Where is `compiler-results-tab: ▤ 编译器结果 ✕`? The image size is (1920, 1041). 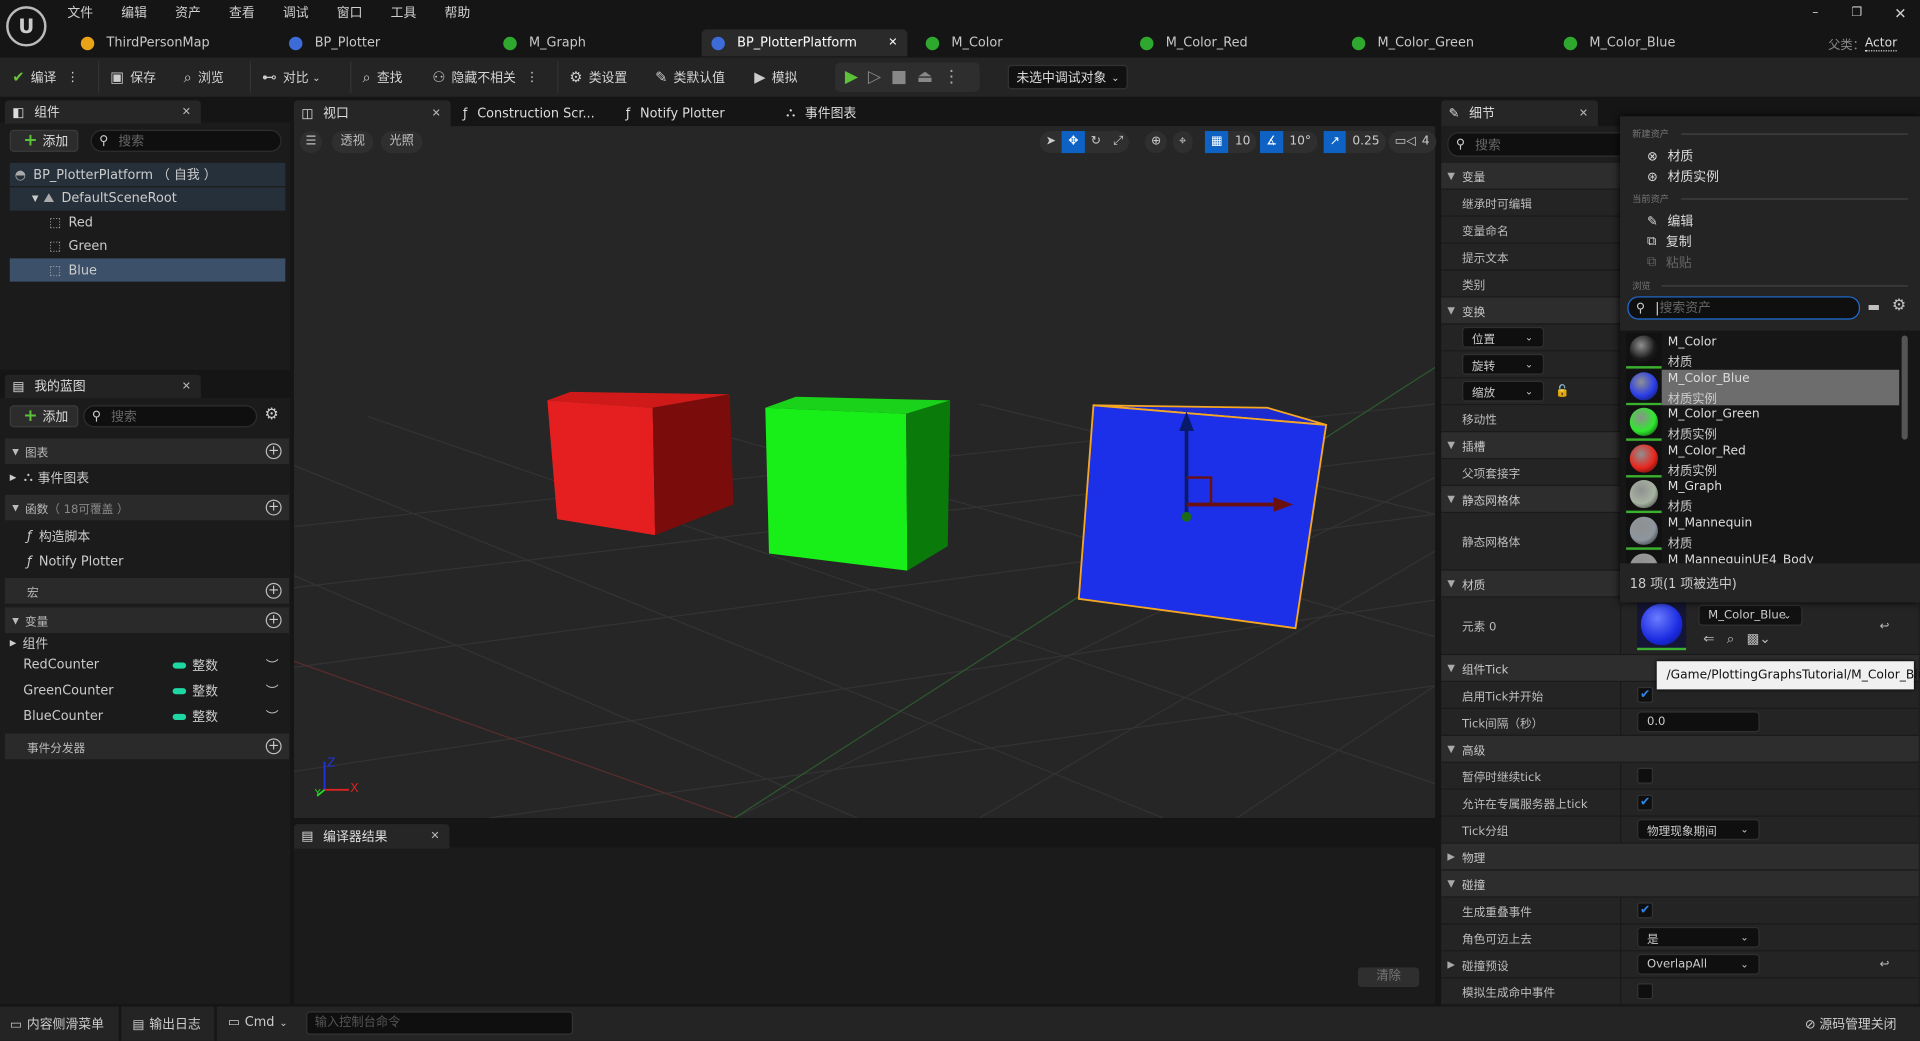 compiler-results-tab: ▤ 编译器结果 ✕ is located at coordinates (371, 836).